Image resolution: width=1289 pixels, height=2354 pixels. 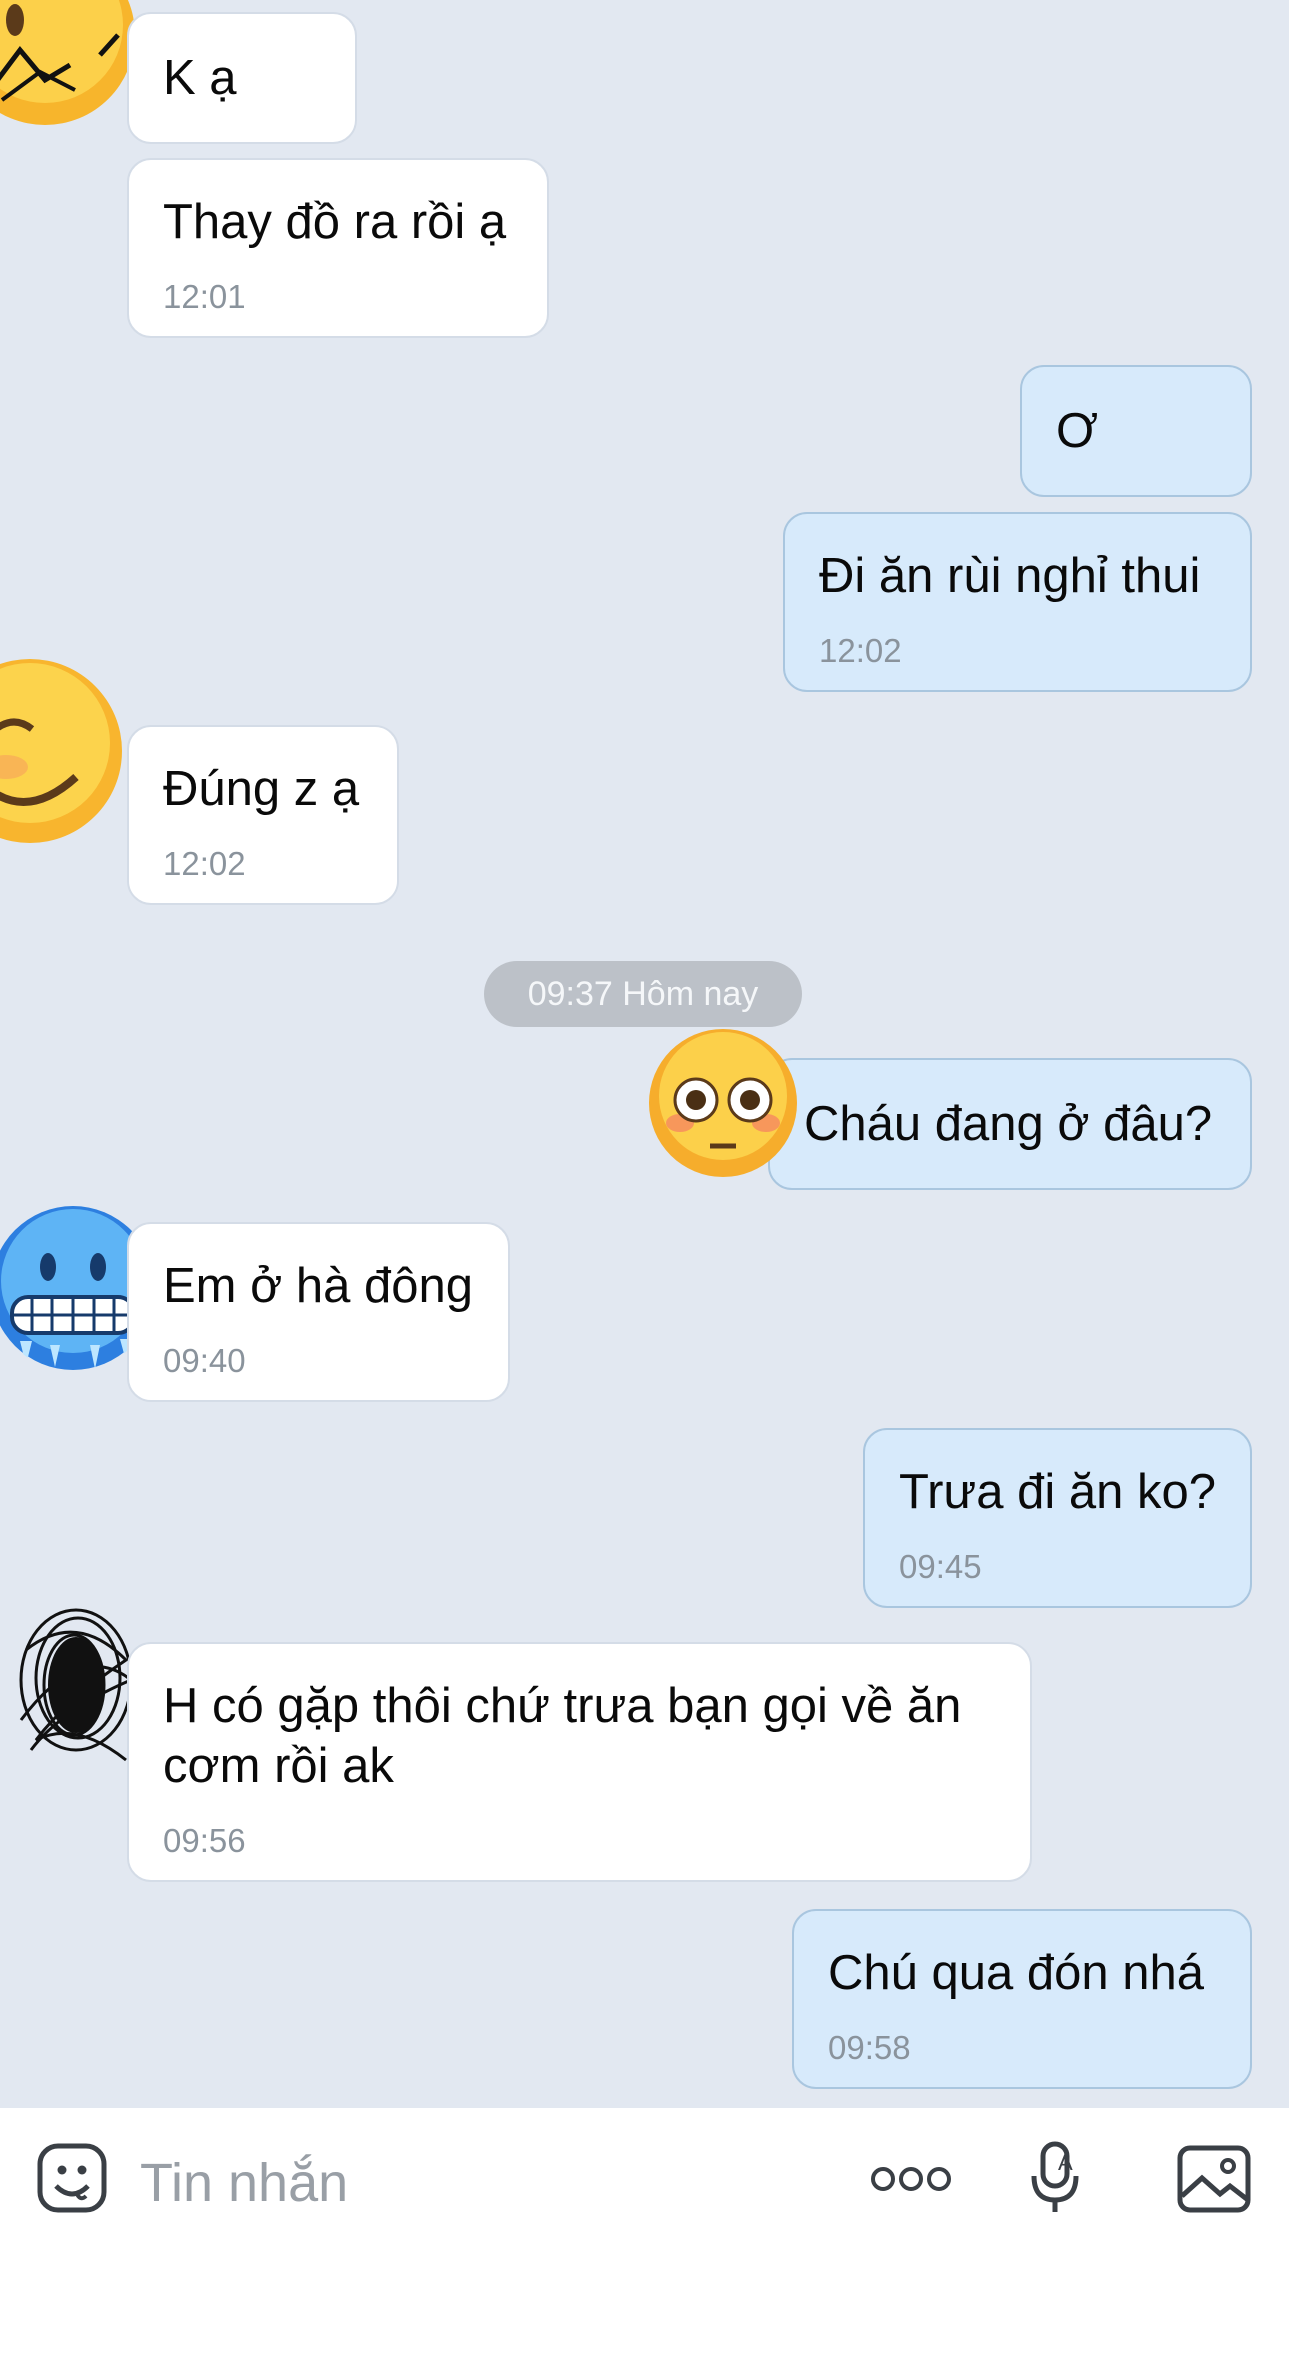 I want to click on message-bubble: Đúng z ạ 12:02, so click(x=263, y=815).